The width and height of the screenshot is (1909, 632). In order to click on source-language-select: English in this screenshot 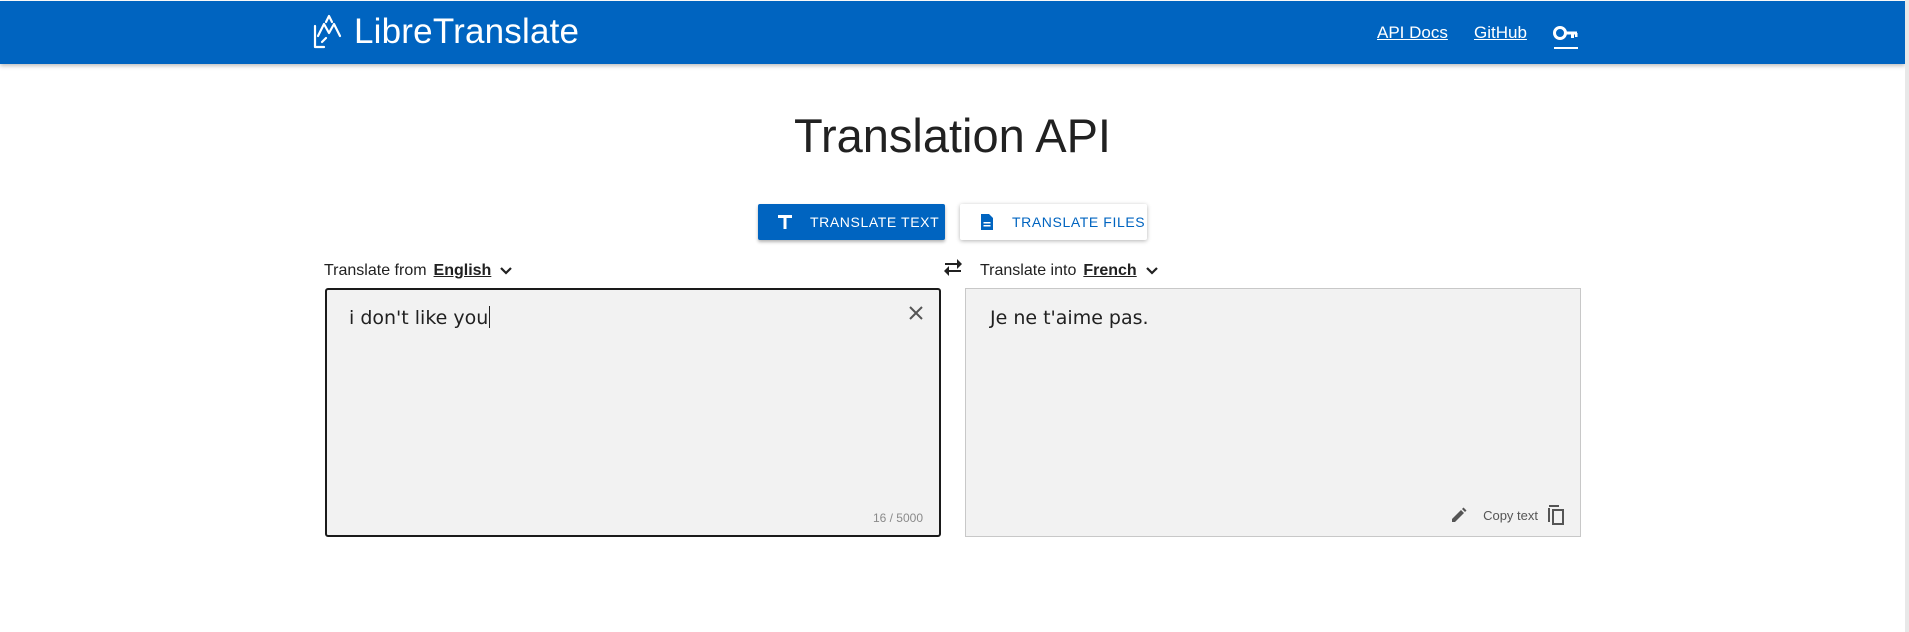, I will do `click(474, 271)`.